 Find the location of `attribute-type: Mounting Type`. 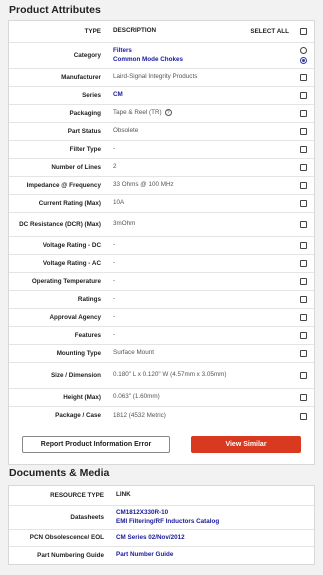

attribute-type: Mounting Type is located at coordinates (78, 353).